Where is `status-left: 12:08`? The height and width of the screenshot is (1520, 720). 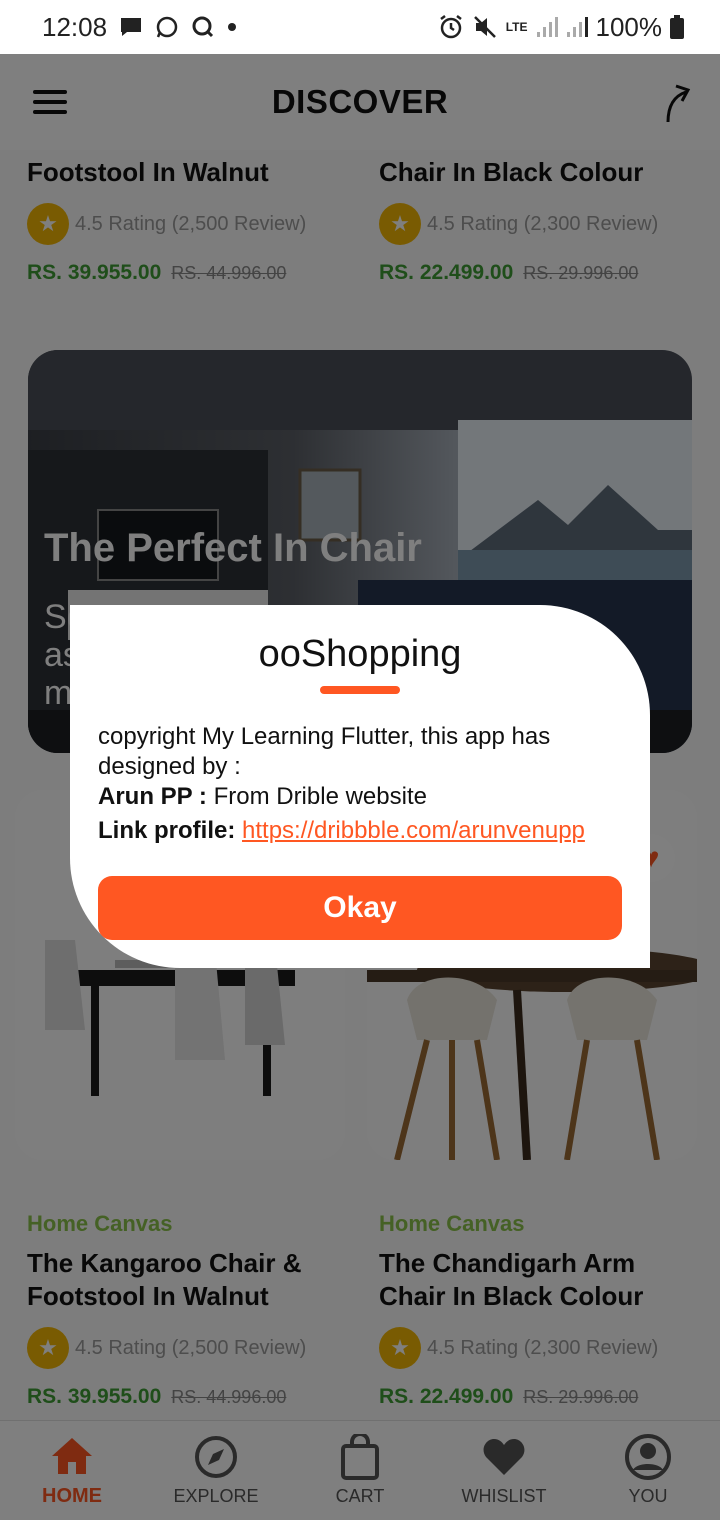
status-left: 12:08 is located at coordinates (139, 27).